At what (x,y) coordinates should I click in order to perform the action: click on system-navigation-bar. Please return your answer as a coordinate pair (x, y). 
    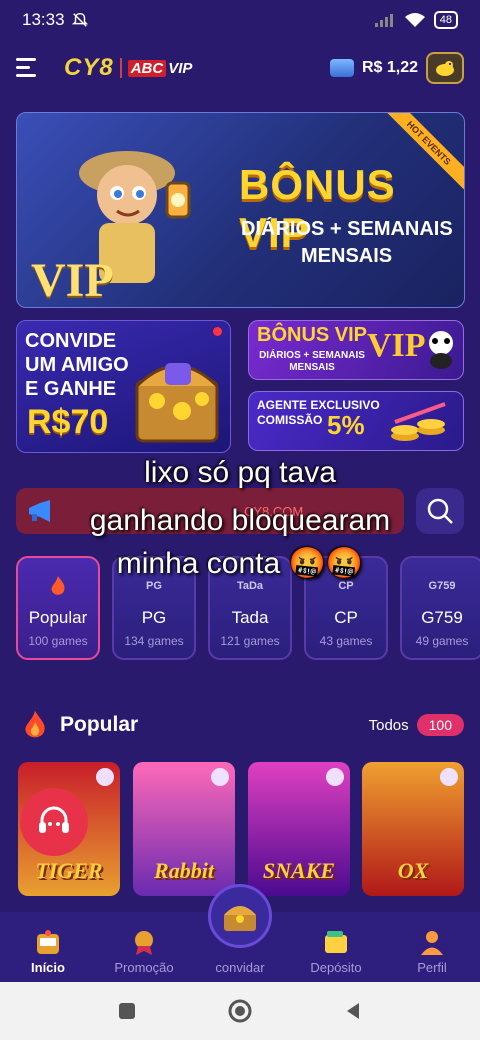
    Looking at the image, I should click on (240, 1011).